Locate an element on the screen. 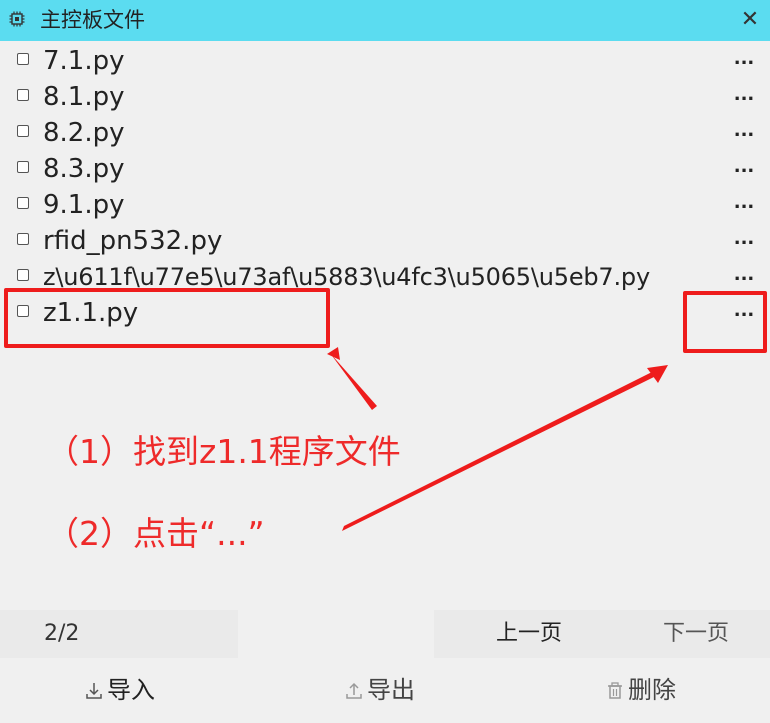 The width and height of the screenshot is (770, 723). upload-icon is located at coordinates (354, 690).